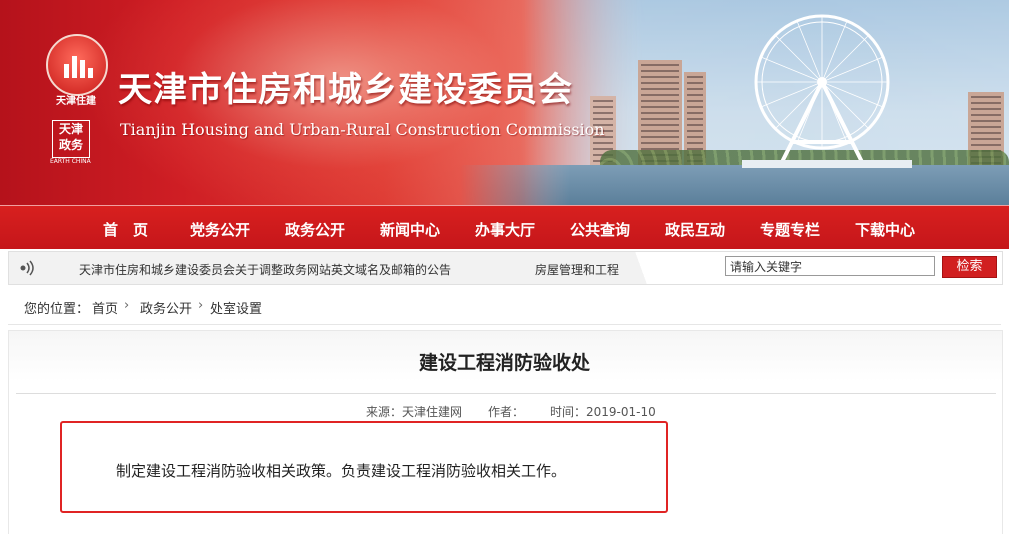 The width and height of the screenshot is (1009, 534). Describe the element at coordinates (71, 139) in the screenshot. I see `seal-icon: 天津 政务` at that location.